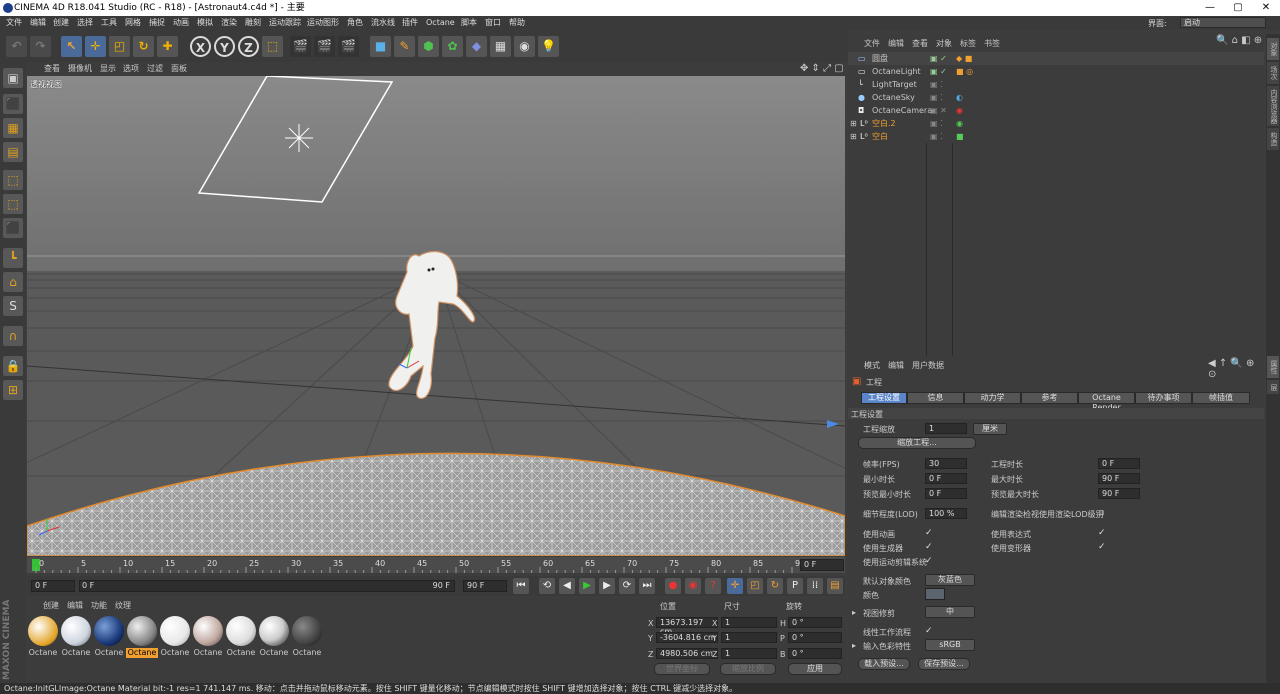 Image resolution: width=1280 pixels, height=694 pixels. Describe the element at coordinates (935, 398) in the screenshot. I see `tab-info: 信息` at that location.